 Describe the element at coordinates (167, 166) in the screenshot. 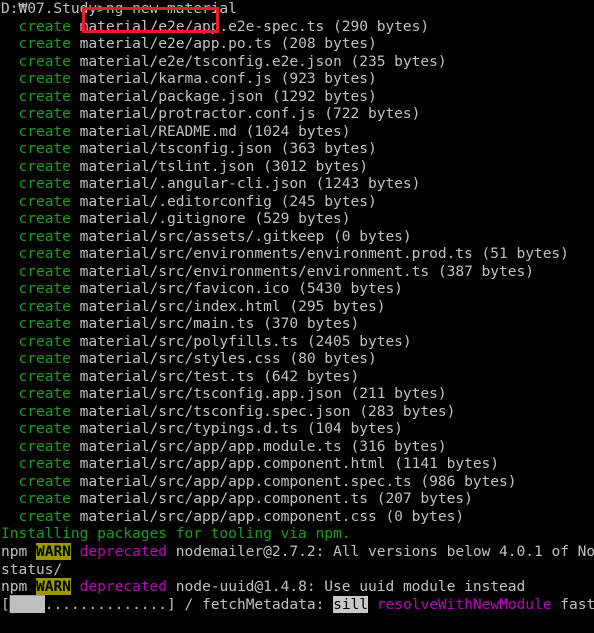

I see `create-file-path: material/tslint.json` at that location.